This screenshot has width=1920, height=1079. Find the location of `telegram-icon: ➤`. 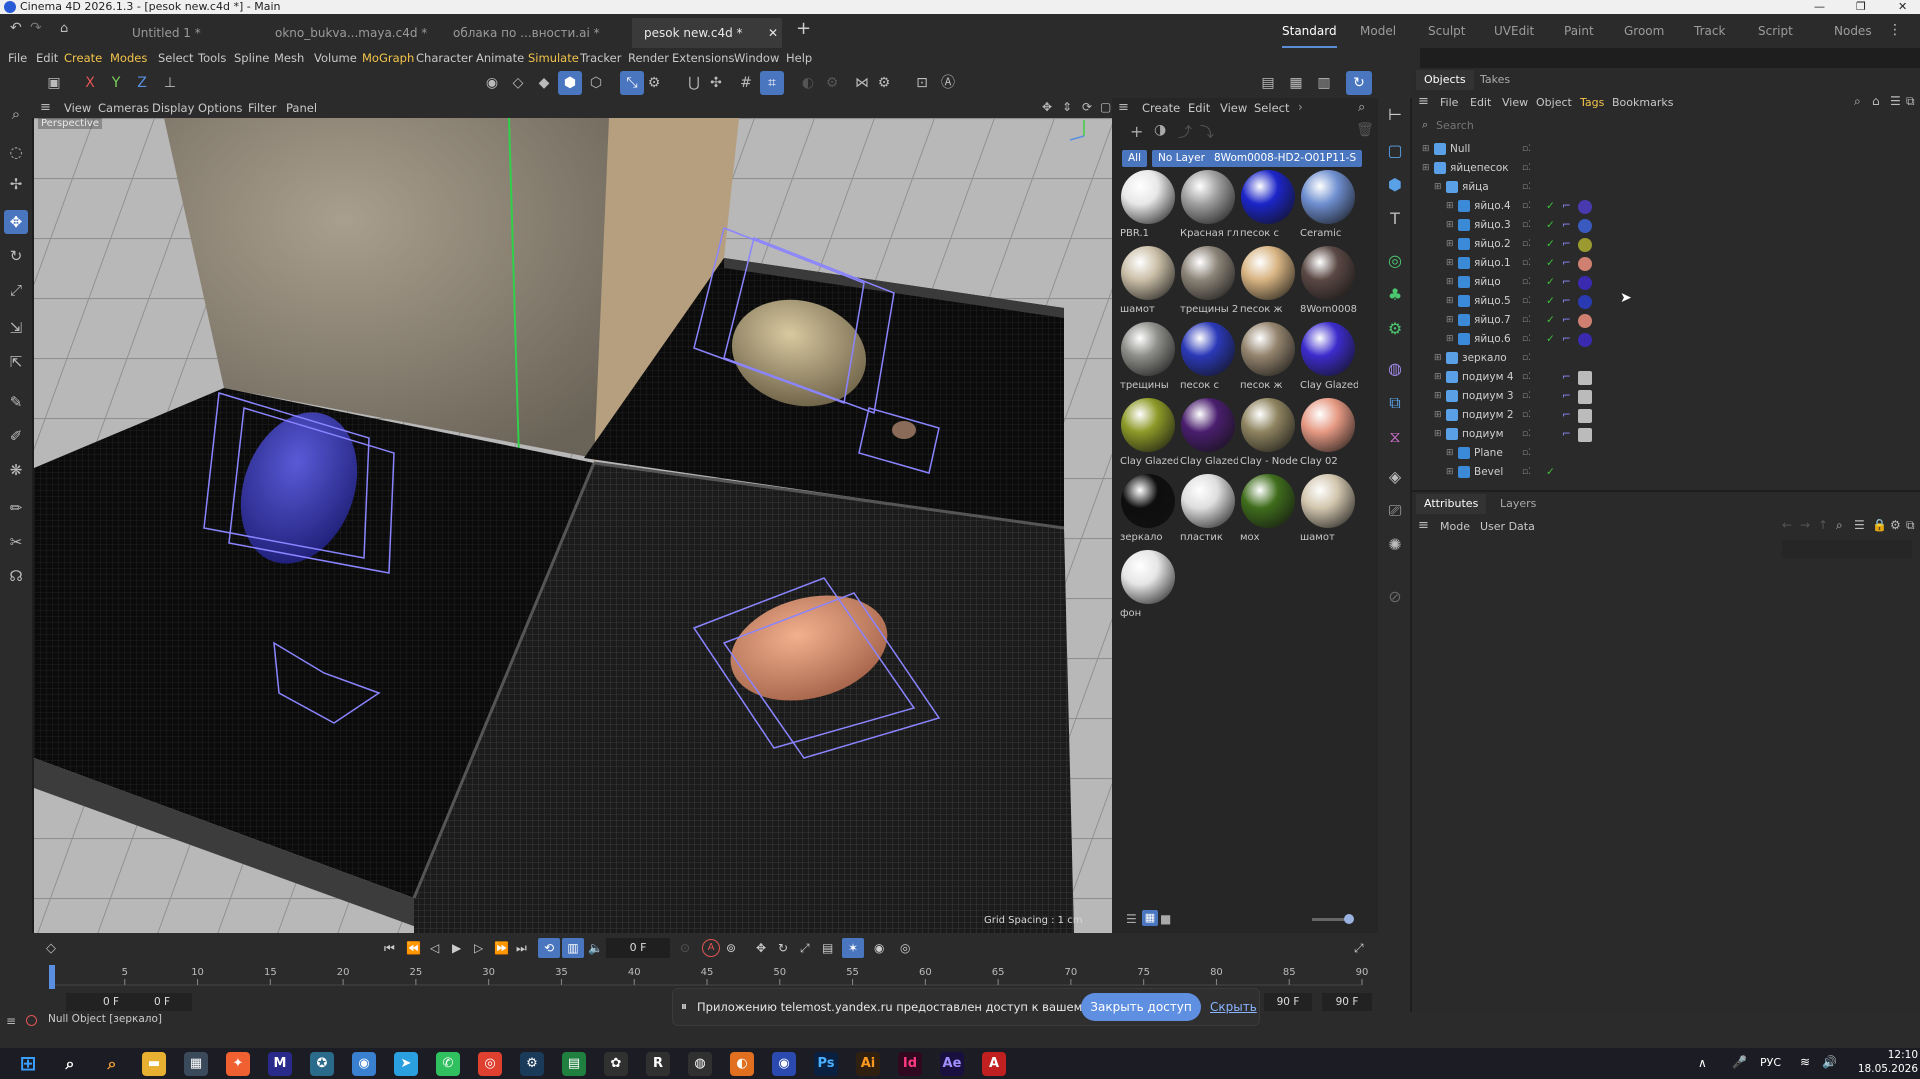

telegram-icon: ➤ is located at coordinates (406, 1064).